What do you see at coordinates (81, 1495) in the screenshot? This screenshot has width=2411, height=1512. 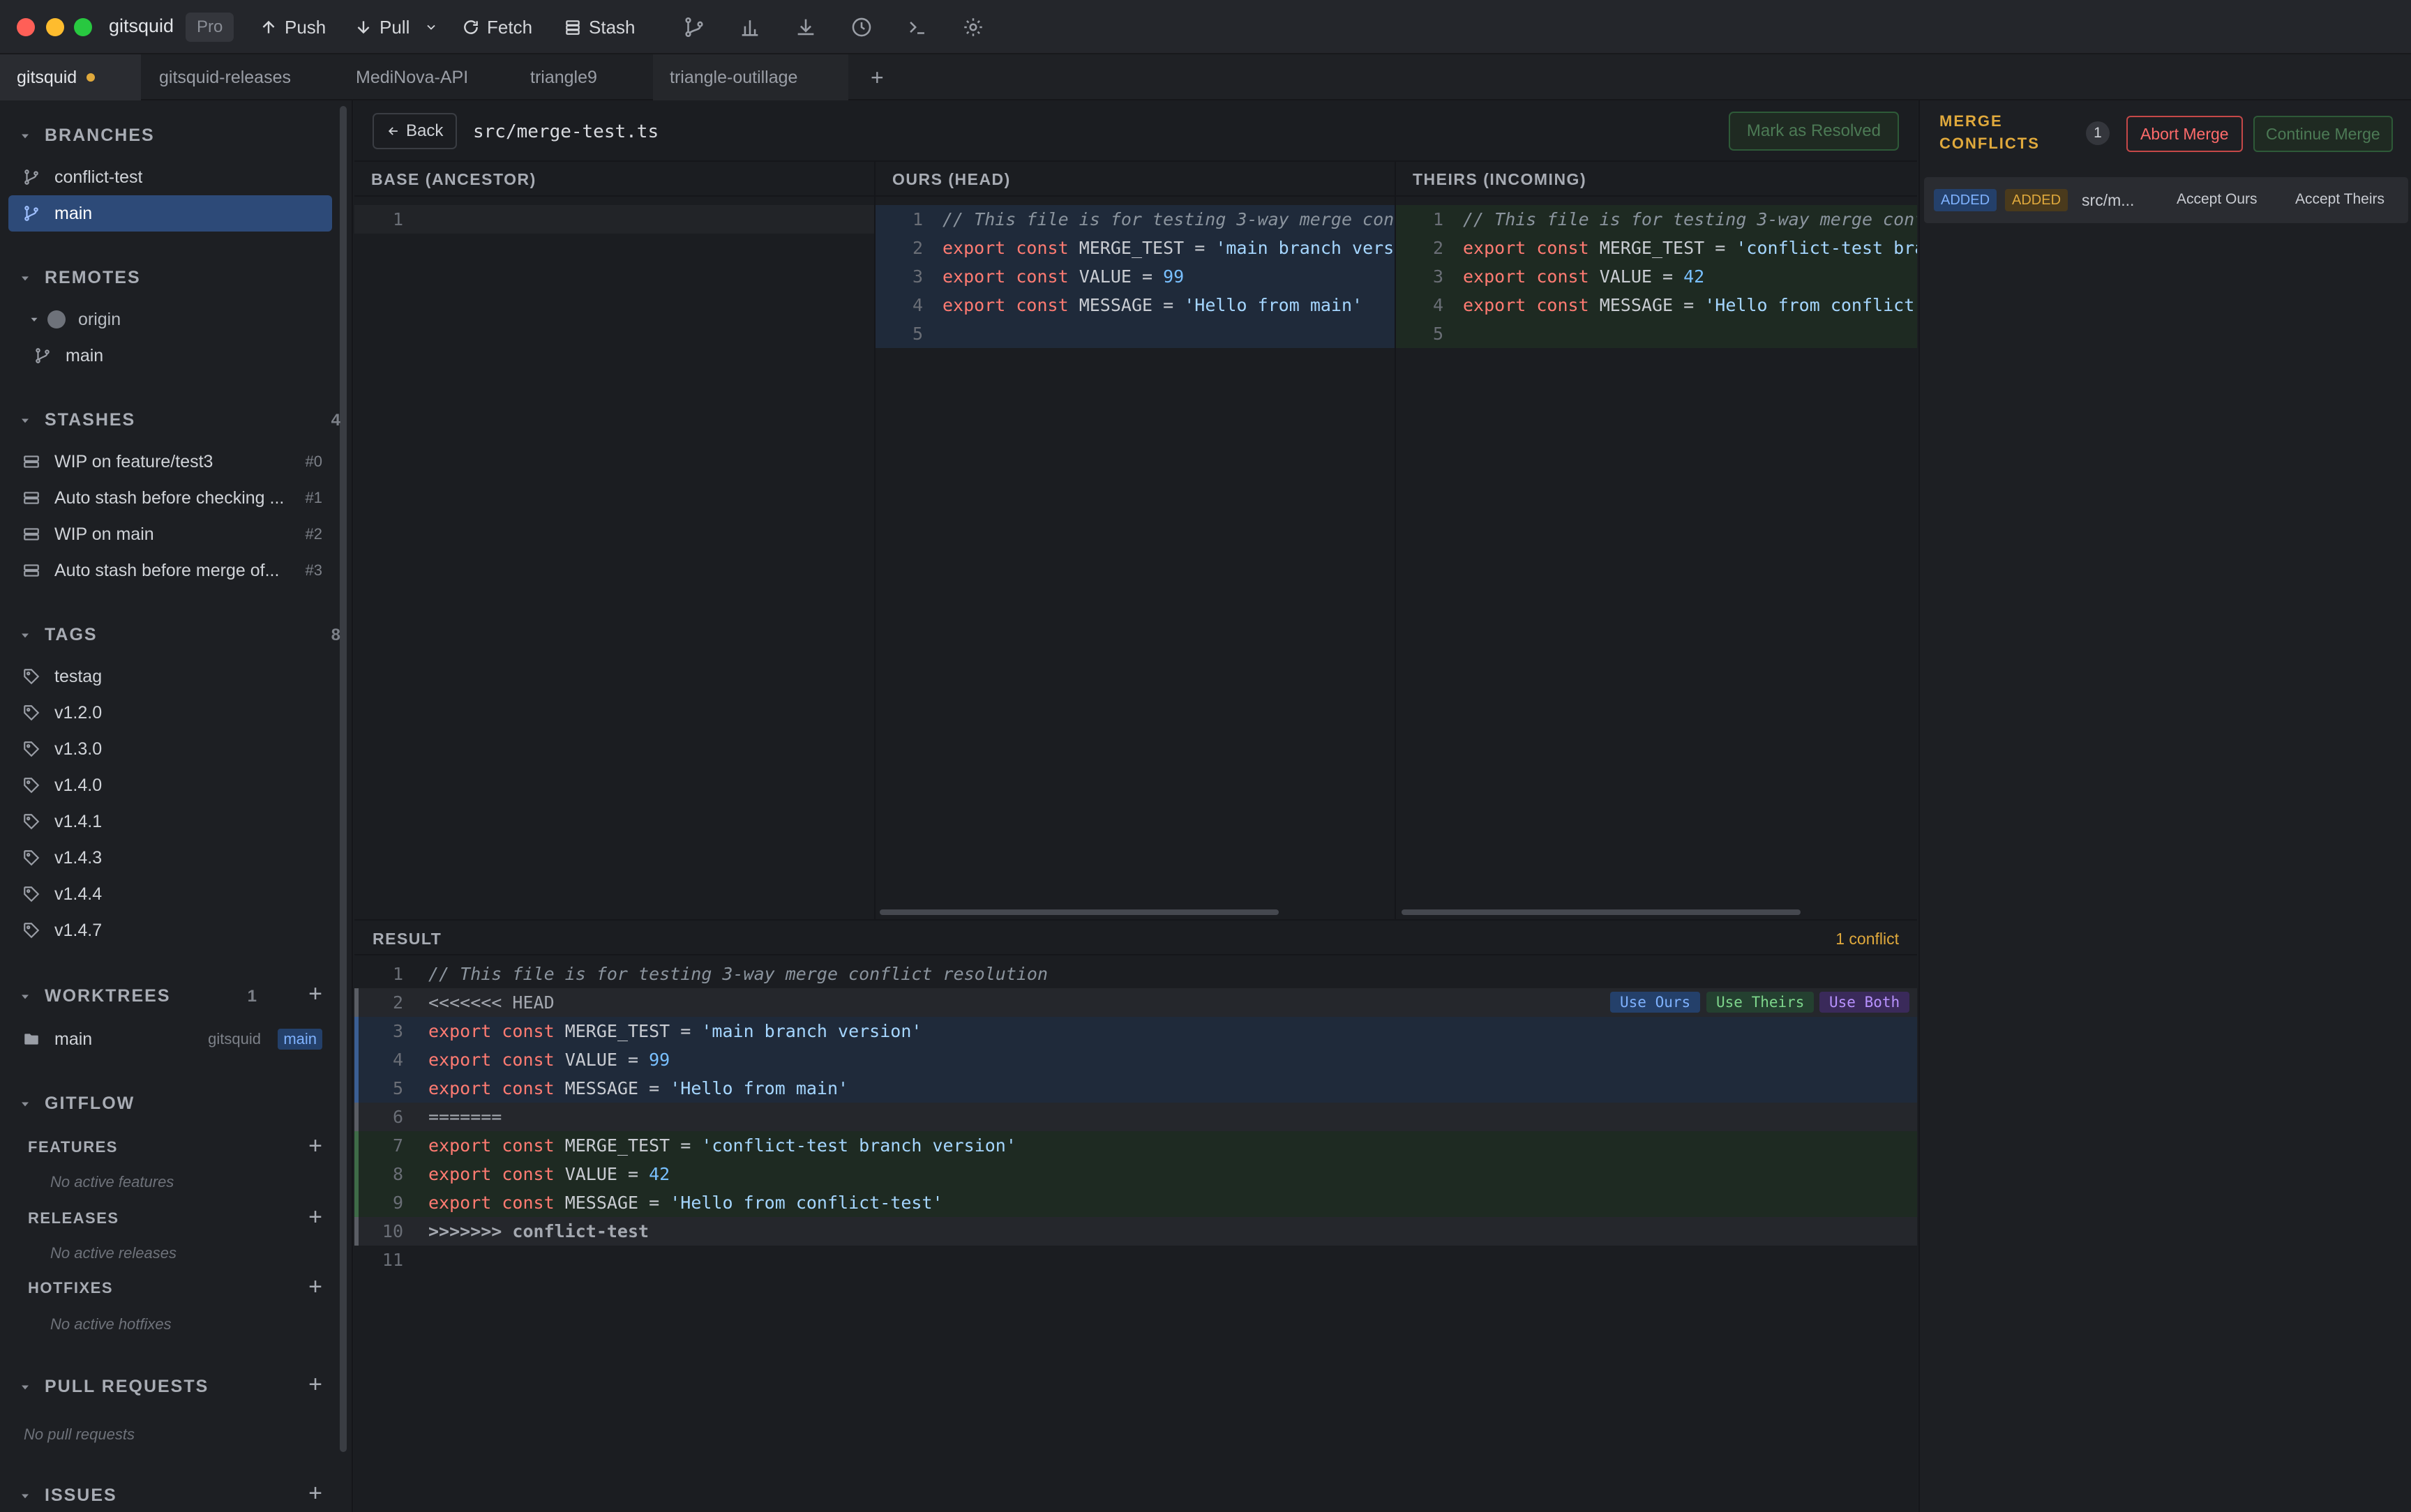 I see `section-title: ISSUES` at bounding box center [81, 1495].